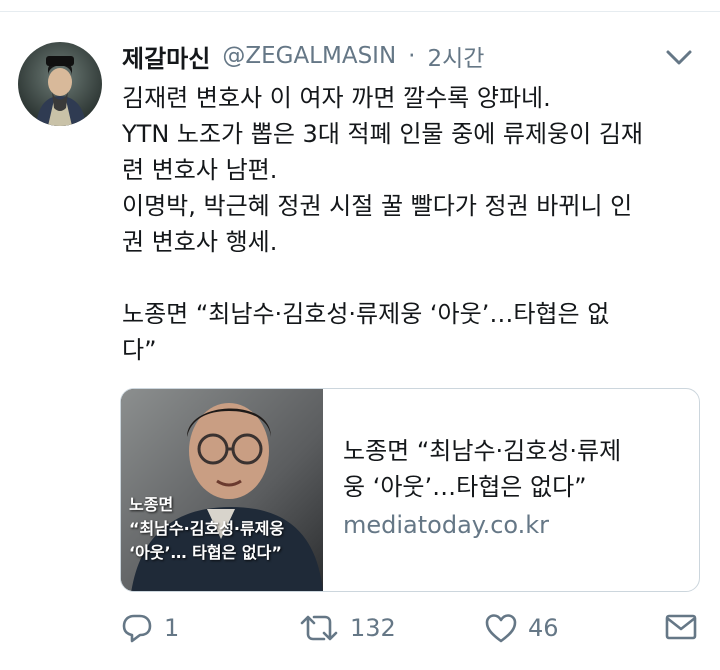 This screenshot has width=720, height=670. Describe the element at coordinates (336, 98) in the screenshot. I see `tweet-line: 김재련 변호사 이 여자 까면 깔수록 양파네.` at that location.